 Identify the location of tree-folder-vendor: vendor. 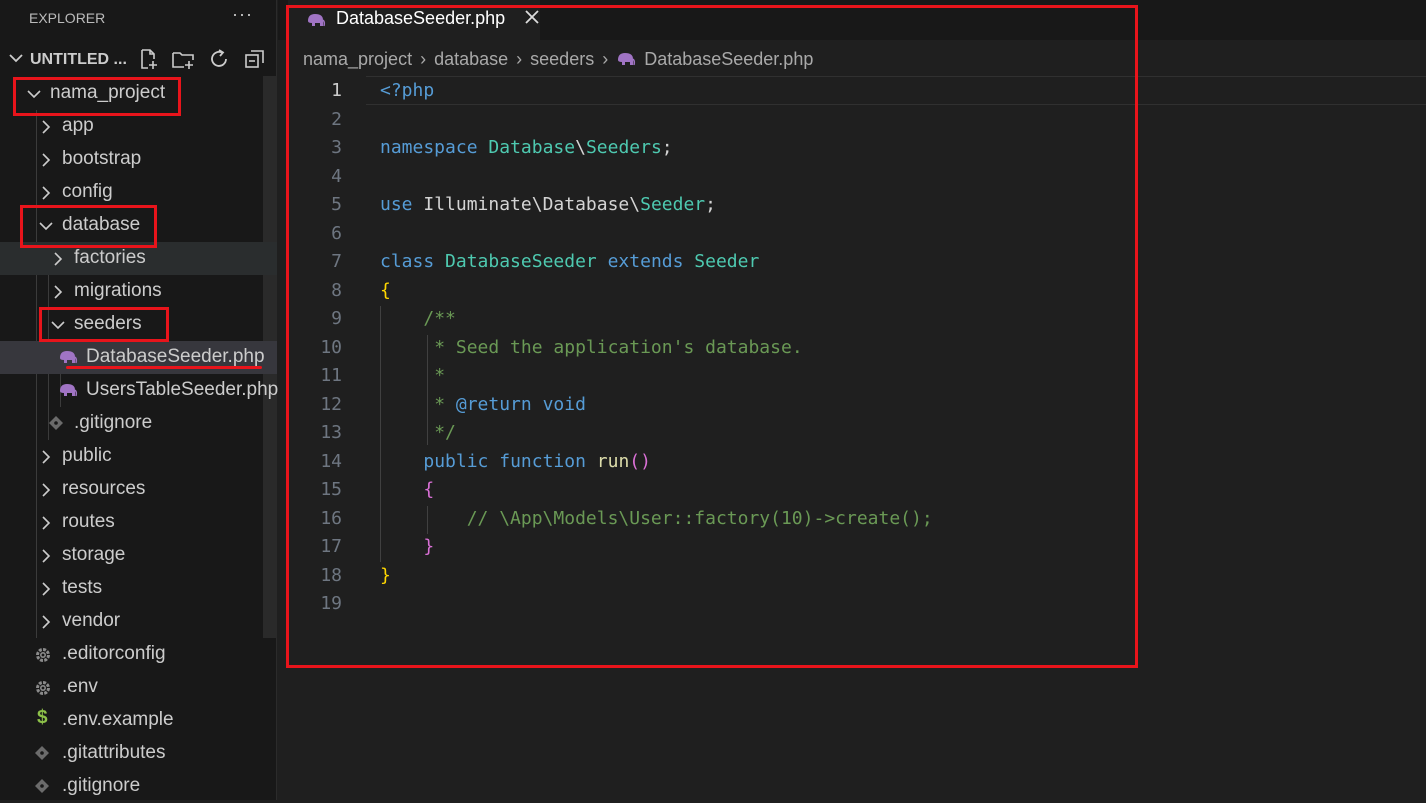
(138, 621).